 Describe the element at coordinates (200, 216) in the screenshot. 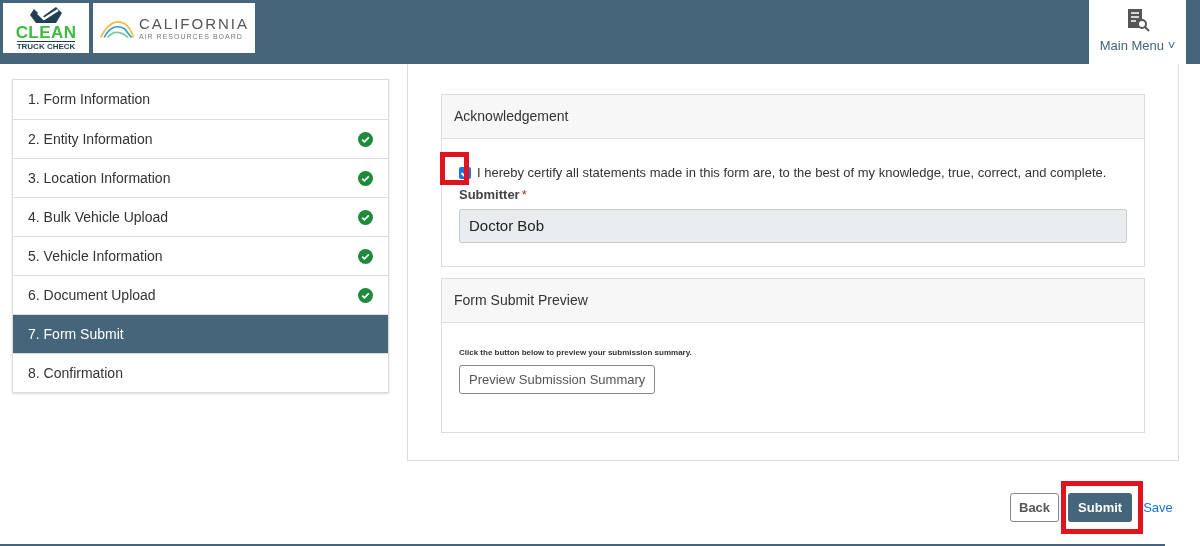

I see `step-item: 4. Bulk Vehicle Upload` at that location.